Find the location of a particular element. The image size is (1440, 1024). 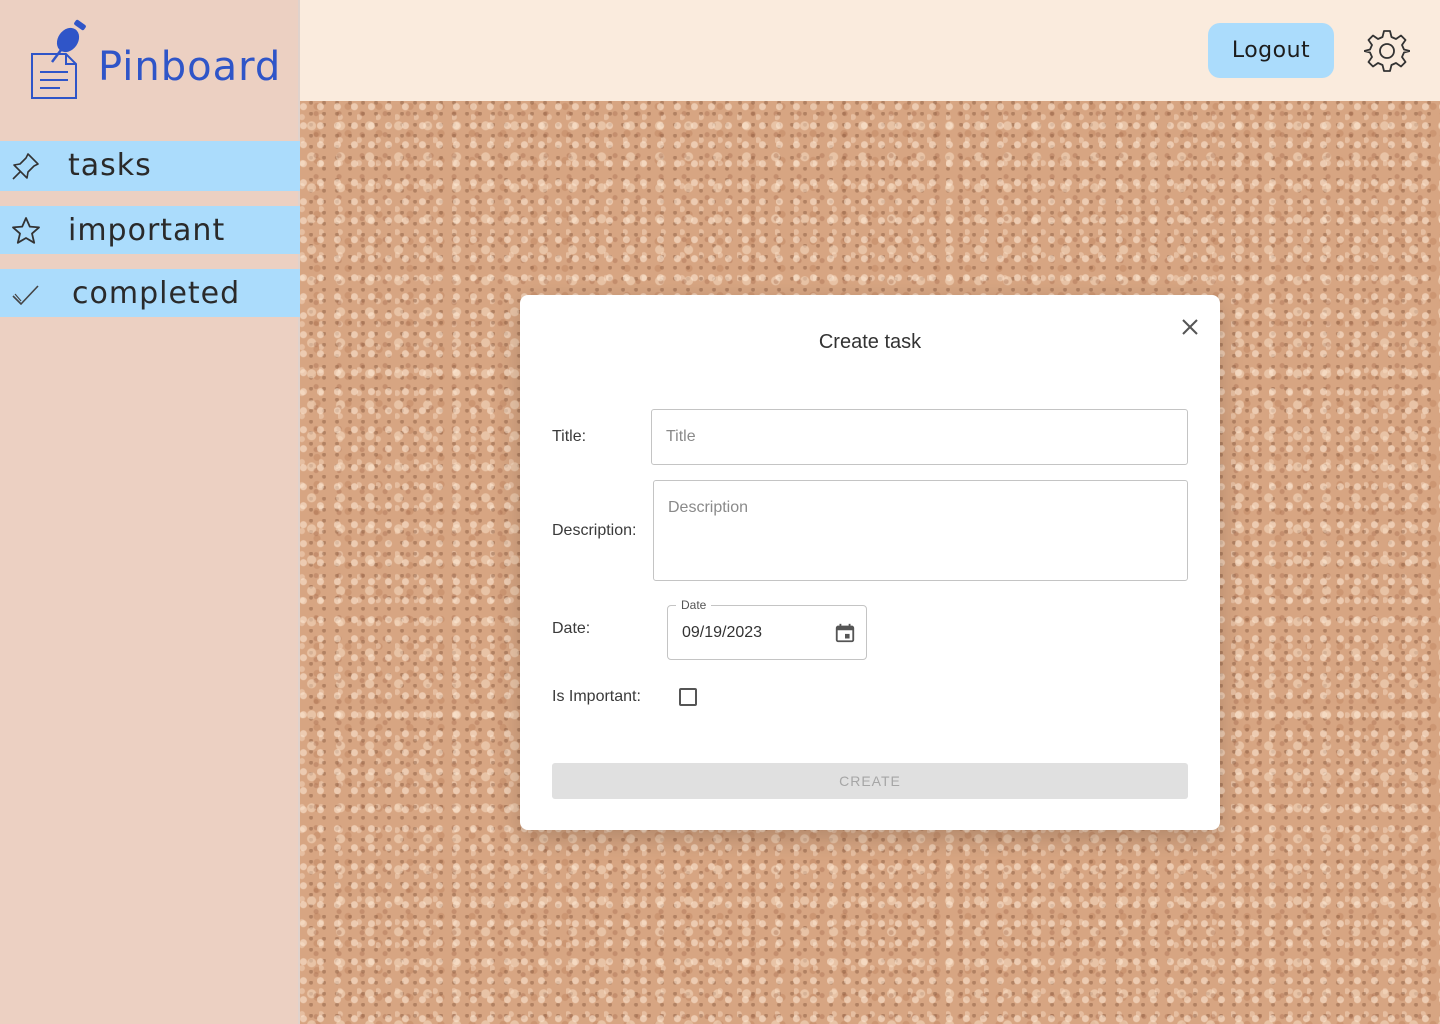

gear-icon is located at coordinates (1387, 51).